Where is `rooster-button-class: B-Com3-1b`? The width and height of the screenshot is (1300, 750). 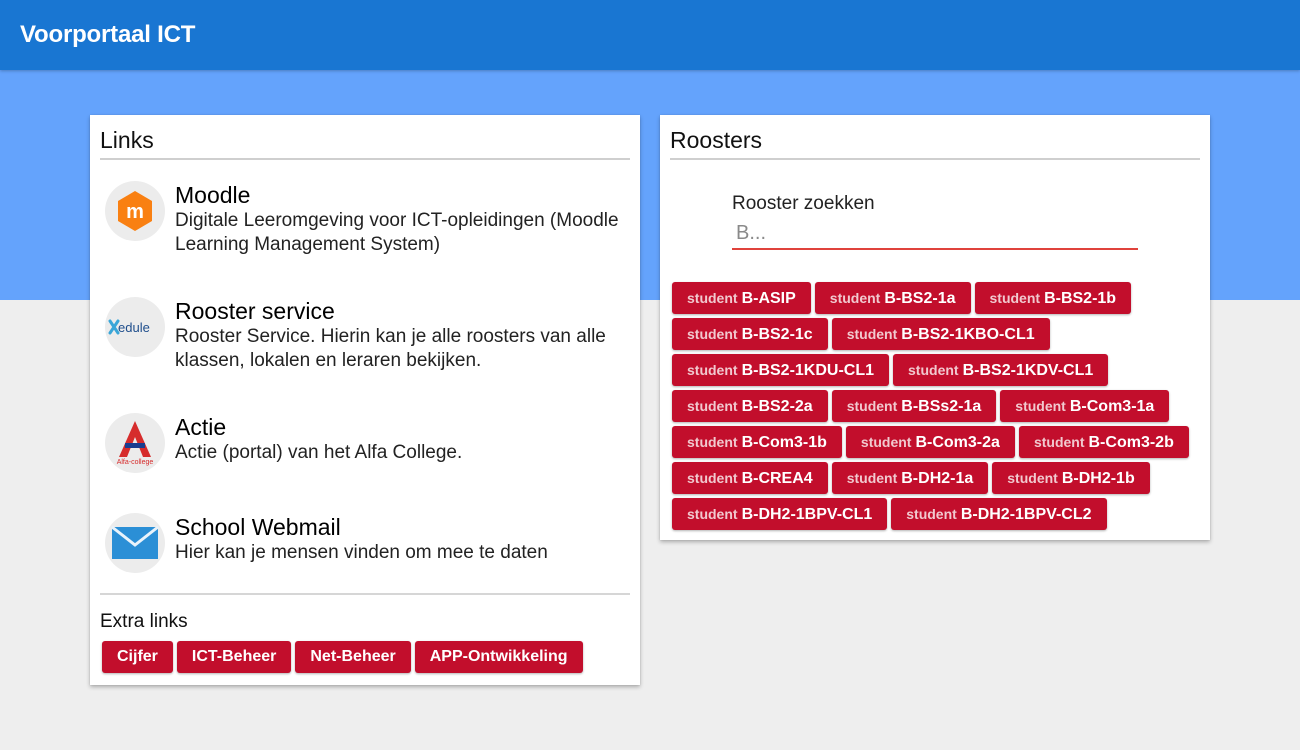
rooster-button-class: B-Com3-1b is located at coordinates (784, 442).